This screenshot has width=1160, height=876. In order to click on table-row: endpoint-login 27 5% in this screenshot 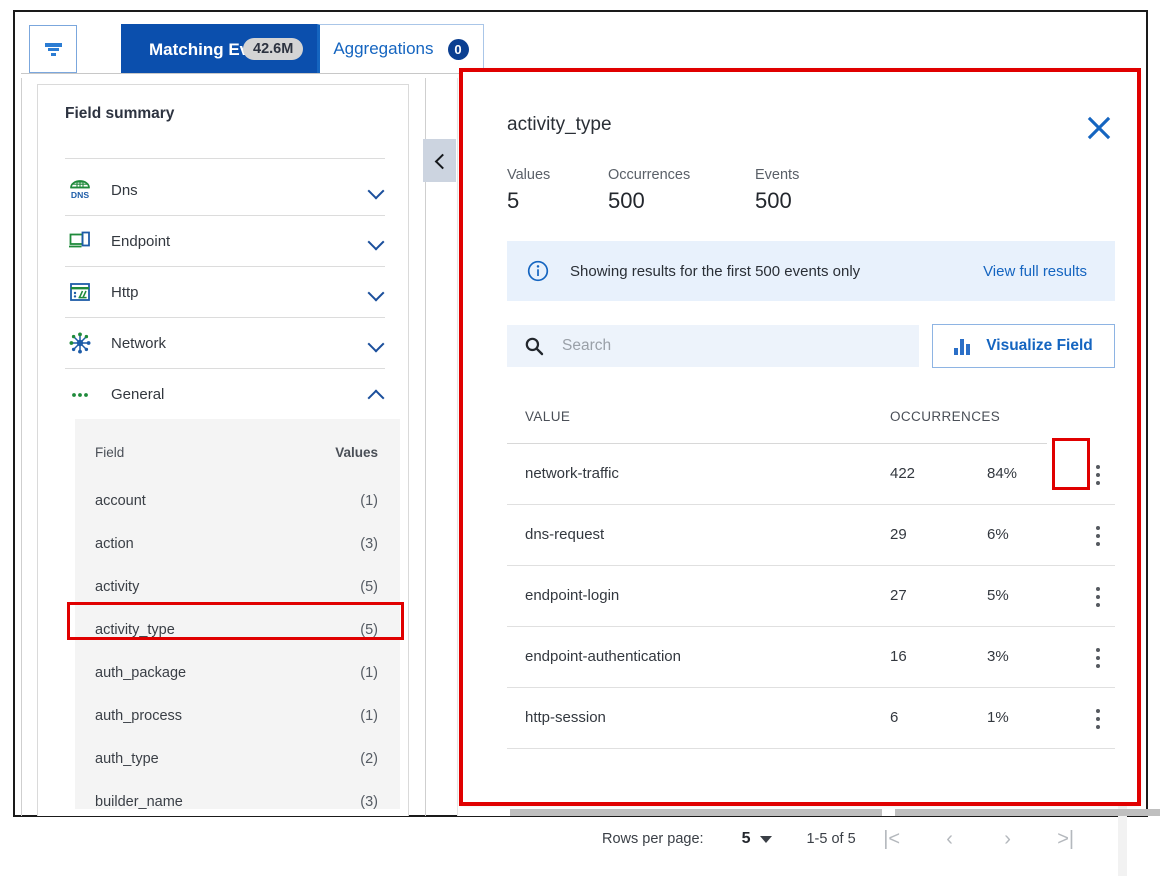, I will do `click(811, 596)`.